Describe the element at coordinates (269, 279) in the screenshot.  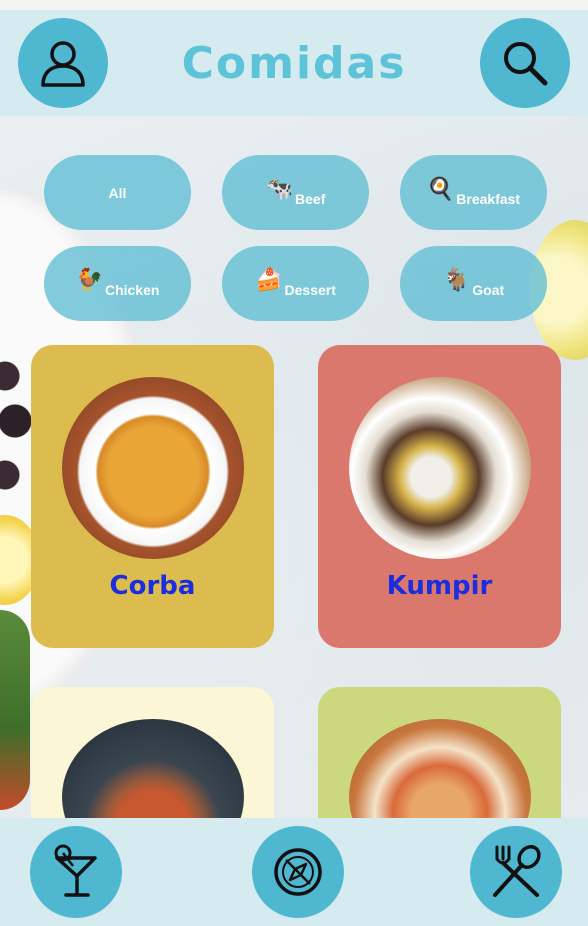
I see `cake-icon: 🍰` at that location.